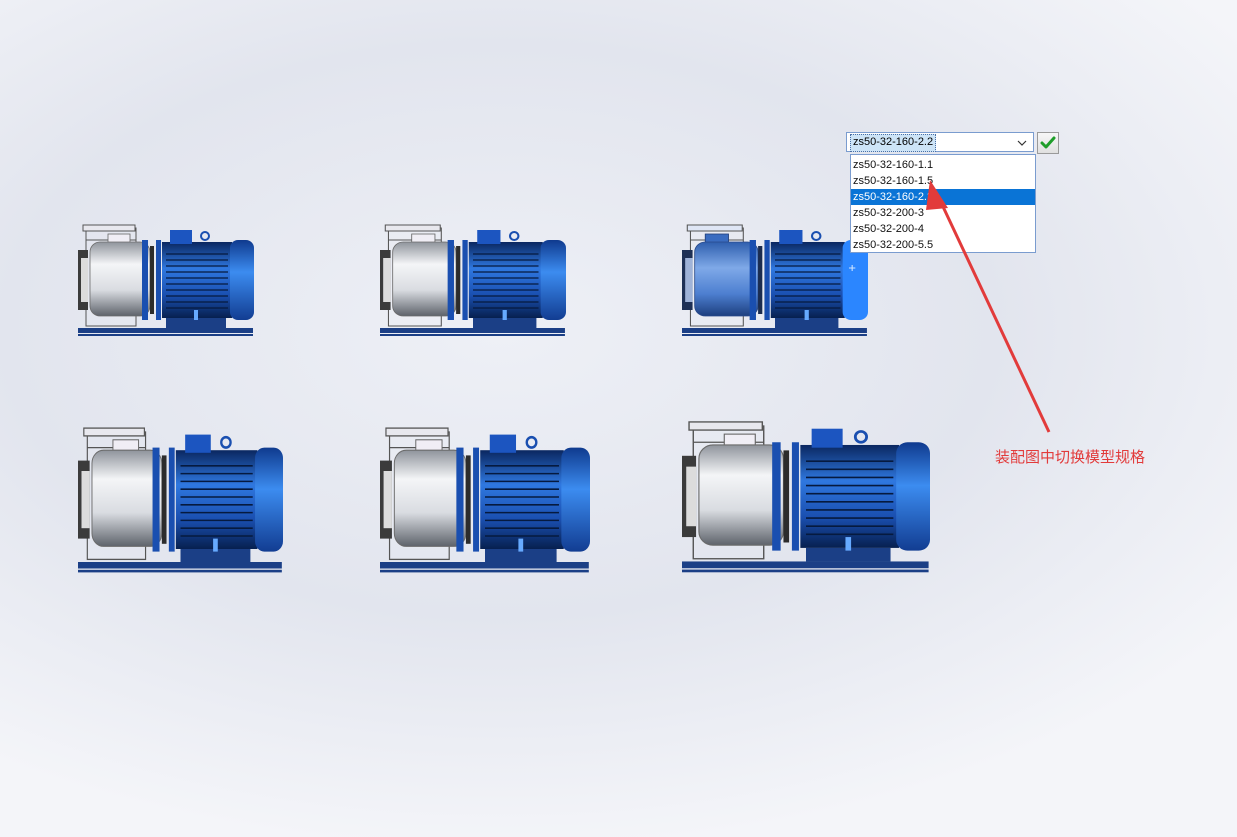 The height and width of the screenshot is (837, 1237). Describe the element at coordinates (988, 306) in the screenshot. I see `annotation-arrow` at that location.